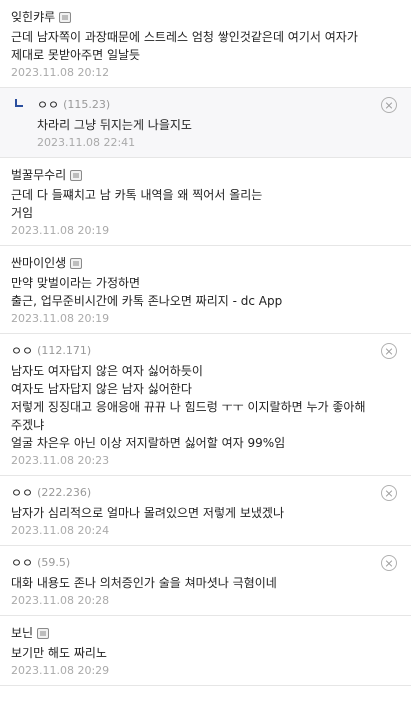  What do you see at coordinates (60, 72) in the screenshot?
I see `comment-date: 2023.11.08 20:12` at bounding box center [60, 72].